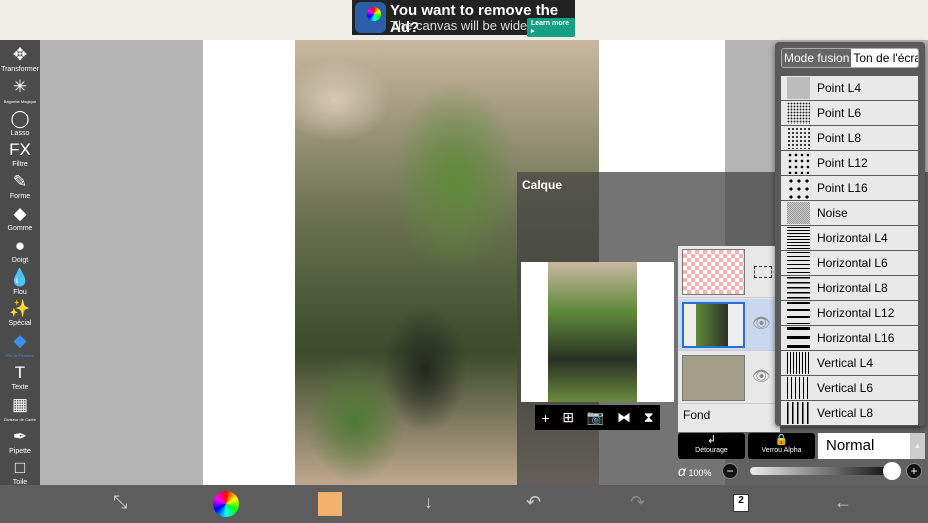 This screenshot has width=928, height=523. What do you see at coordinates (20, 165) in the screenshot?
I see `tool-label: Filtre` at bounding box center [20, 165].